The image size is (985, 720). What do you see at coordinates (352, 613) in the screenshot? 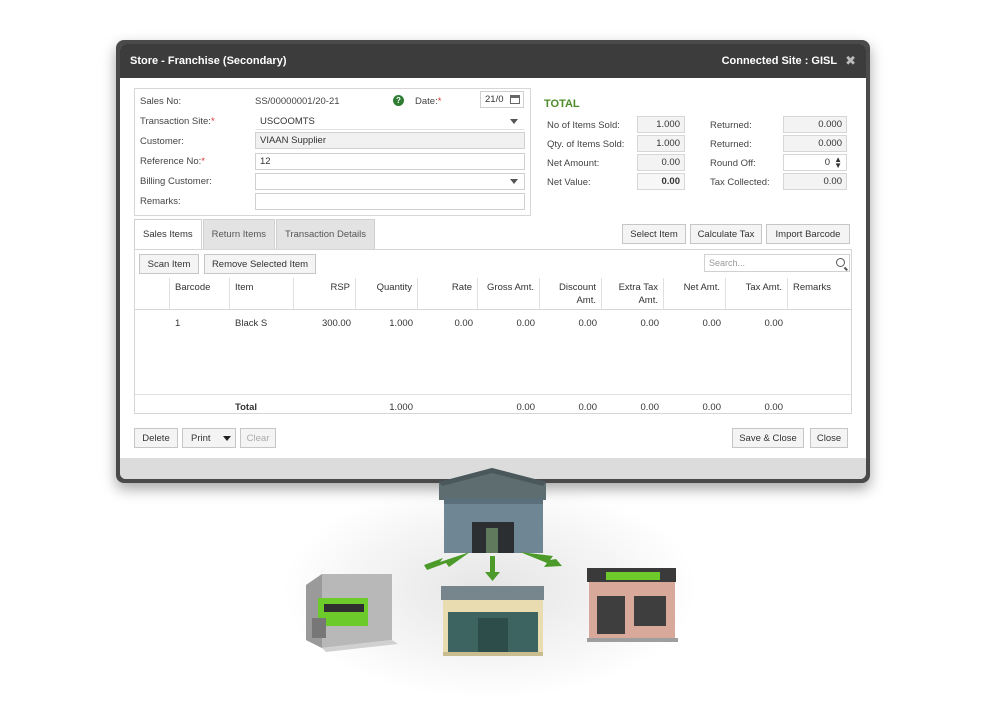
I see `kiosk-shop-icon` at bounding box center [352, 613].